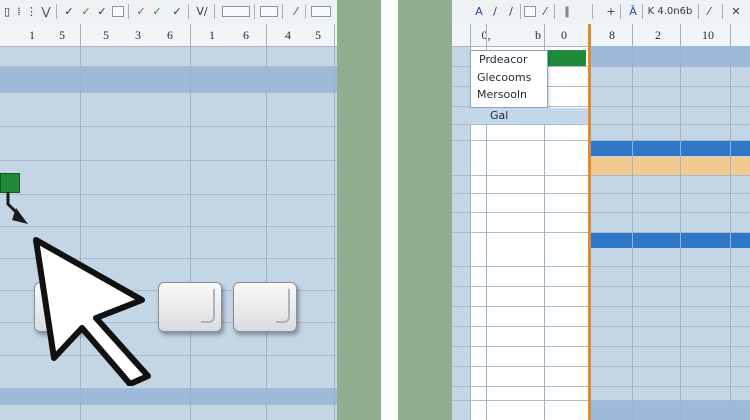 Image resolution: width=750 pixels, height=420 pixels. What do you see at coordinates (138, 35) in the screenshot?
I see `column-header: 3` at bounding box center [138, 35].